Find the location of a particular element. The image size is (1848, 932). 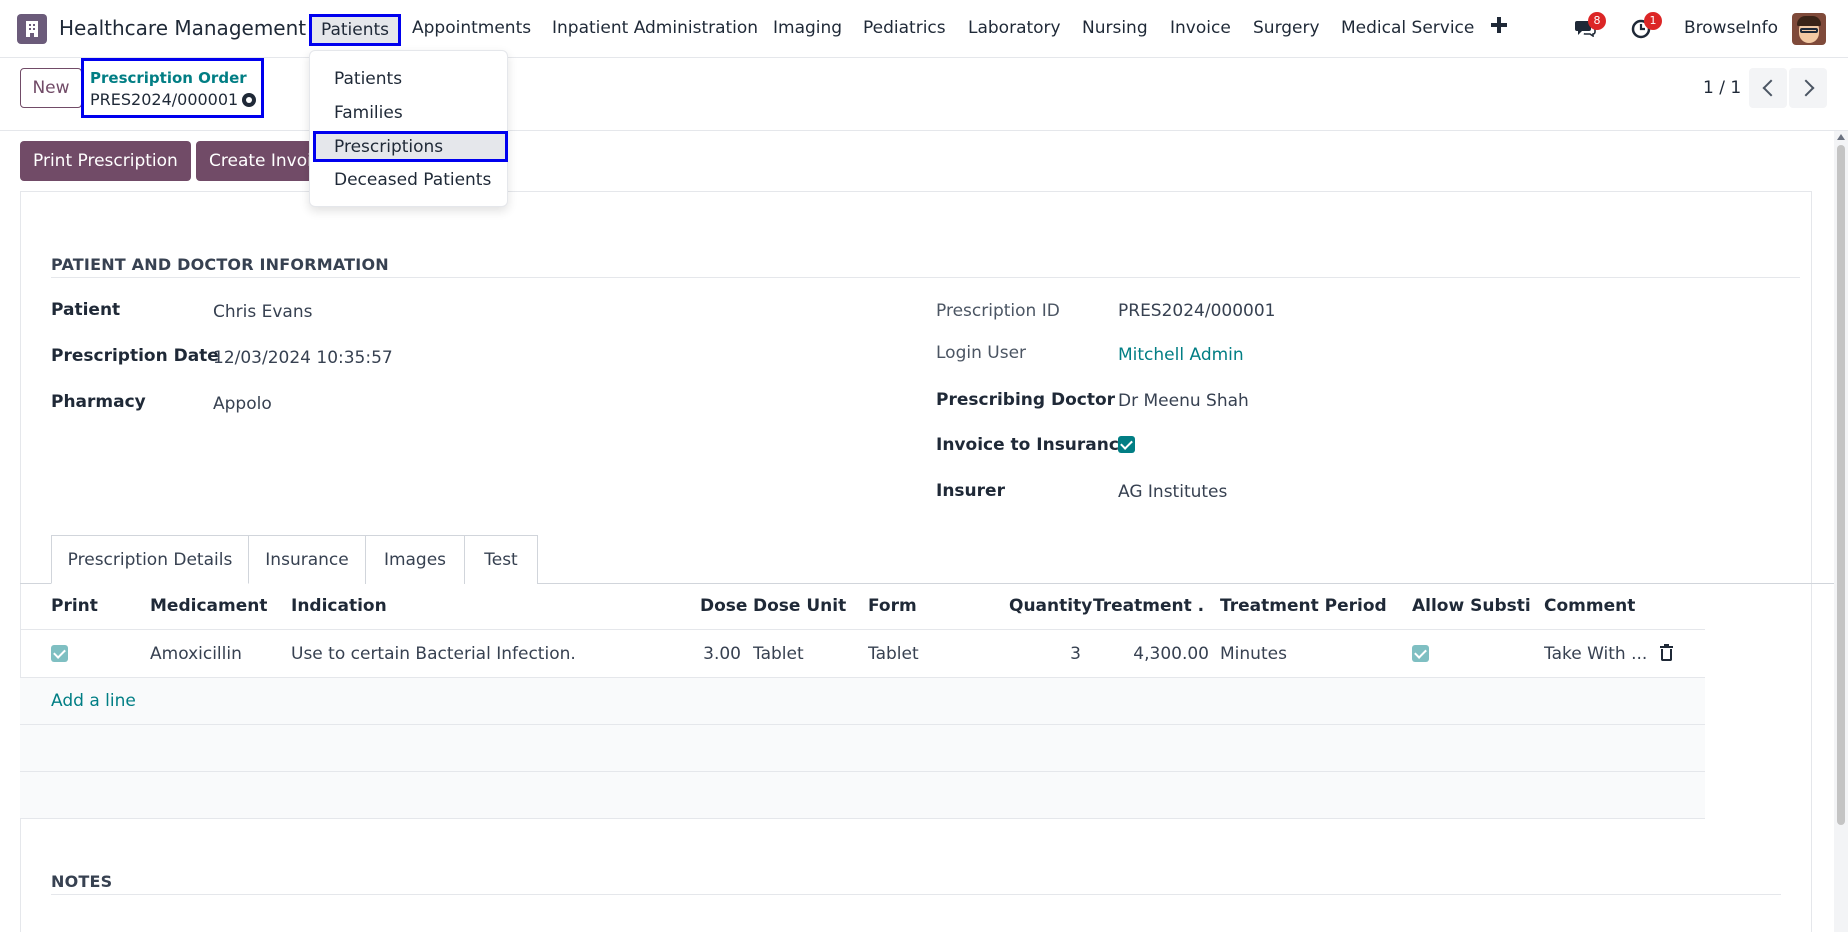

nav-menu-inpatient-administration: Inpatient Administration is located at coordinates (655, 28).